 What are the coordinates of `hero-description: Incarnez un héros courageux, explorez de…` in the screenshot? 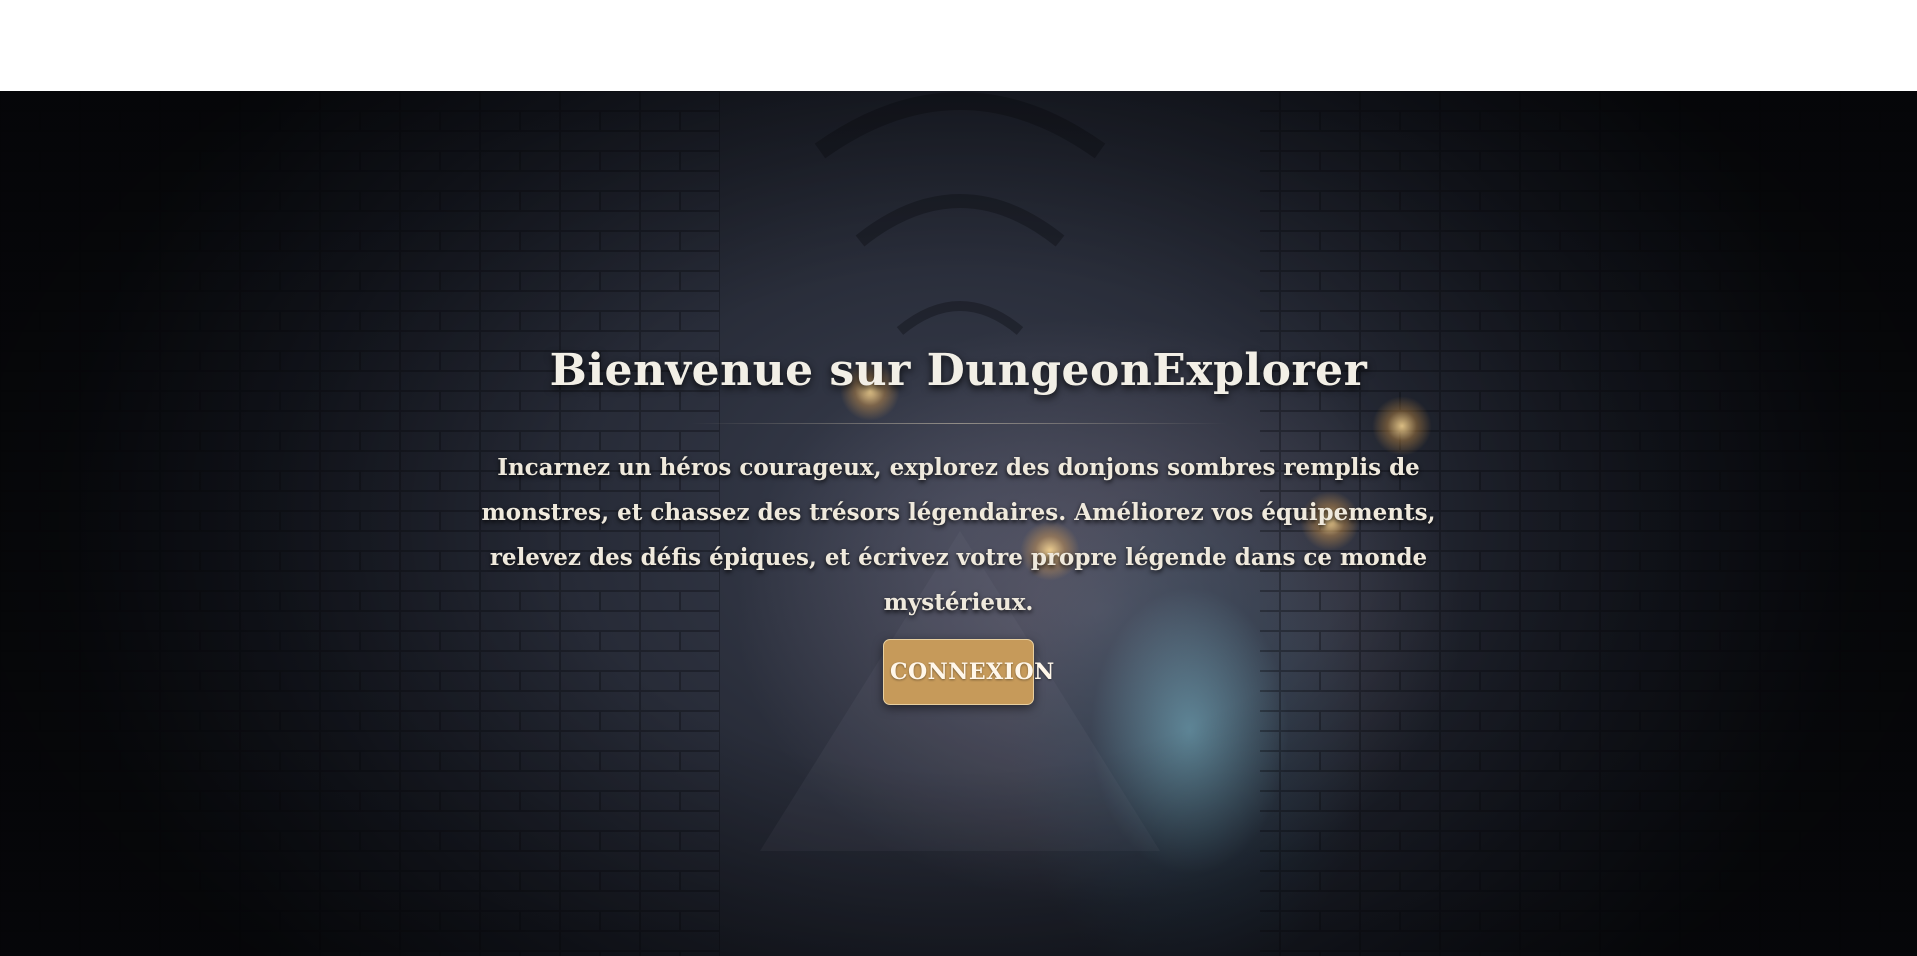 It's located at (958, 535).